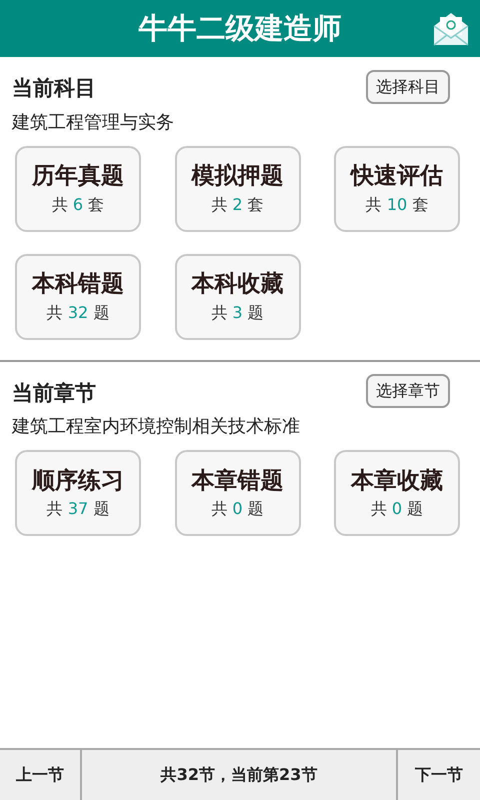  I want to click on practice-card: 本科收藏 共 3 题, so click(237, 297).